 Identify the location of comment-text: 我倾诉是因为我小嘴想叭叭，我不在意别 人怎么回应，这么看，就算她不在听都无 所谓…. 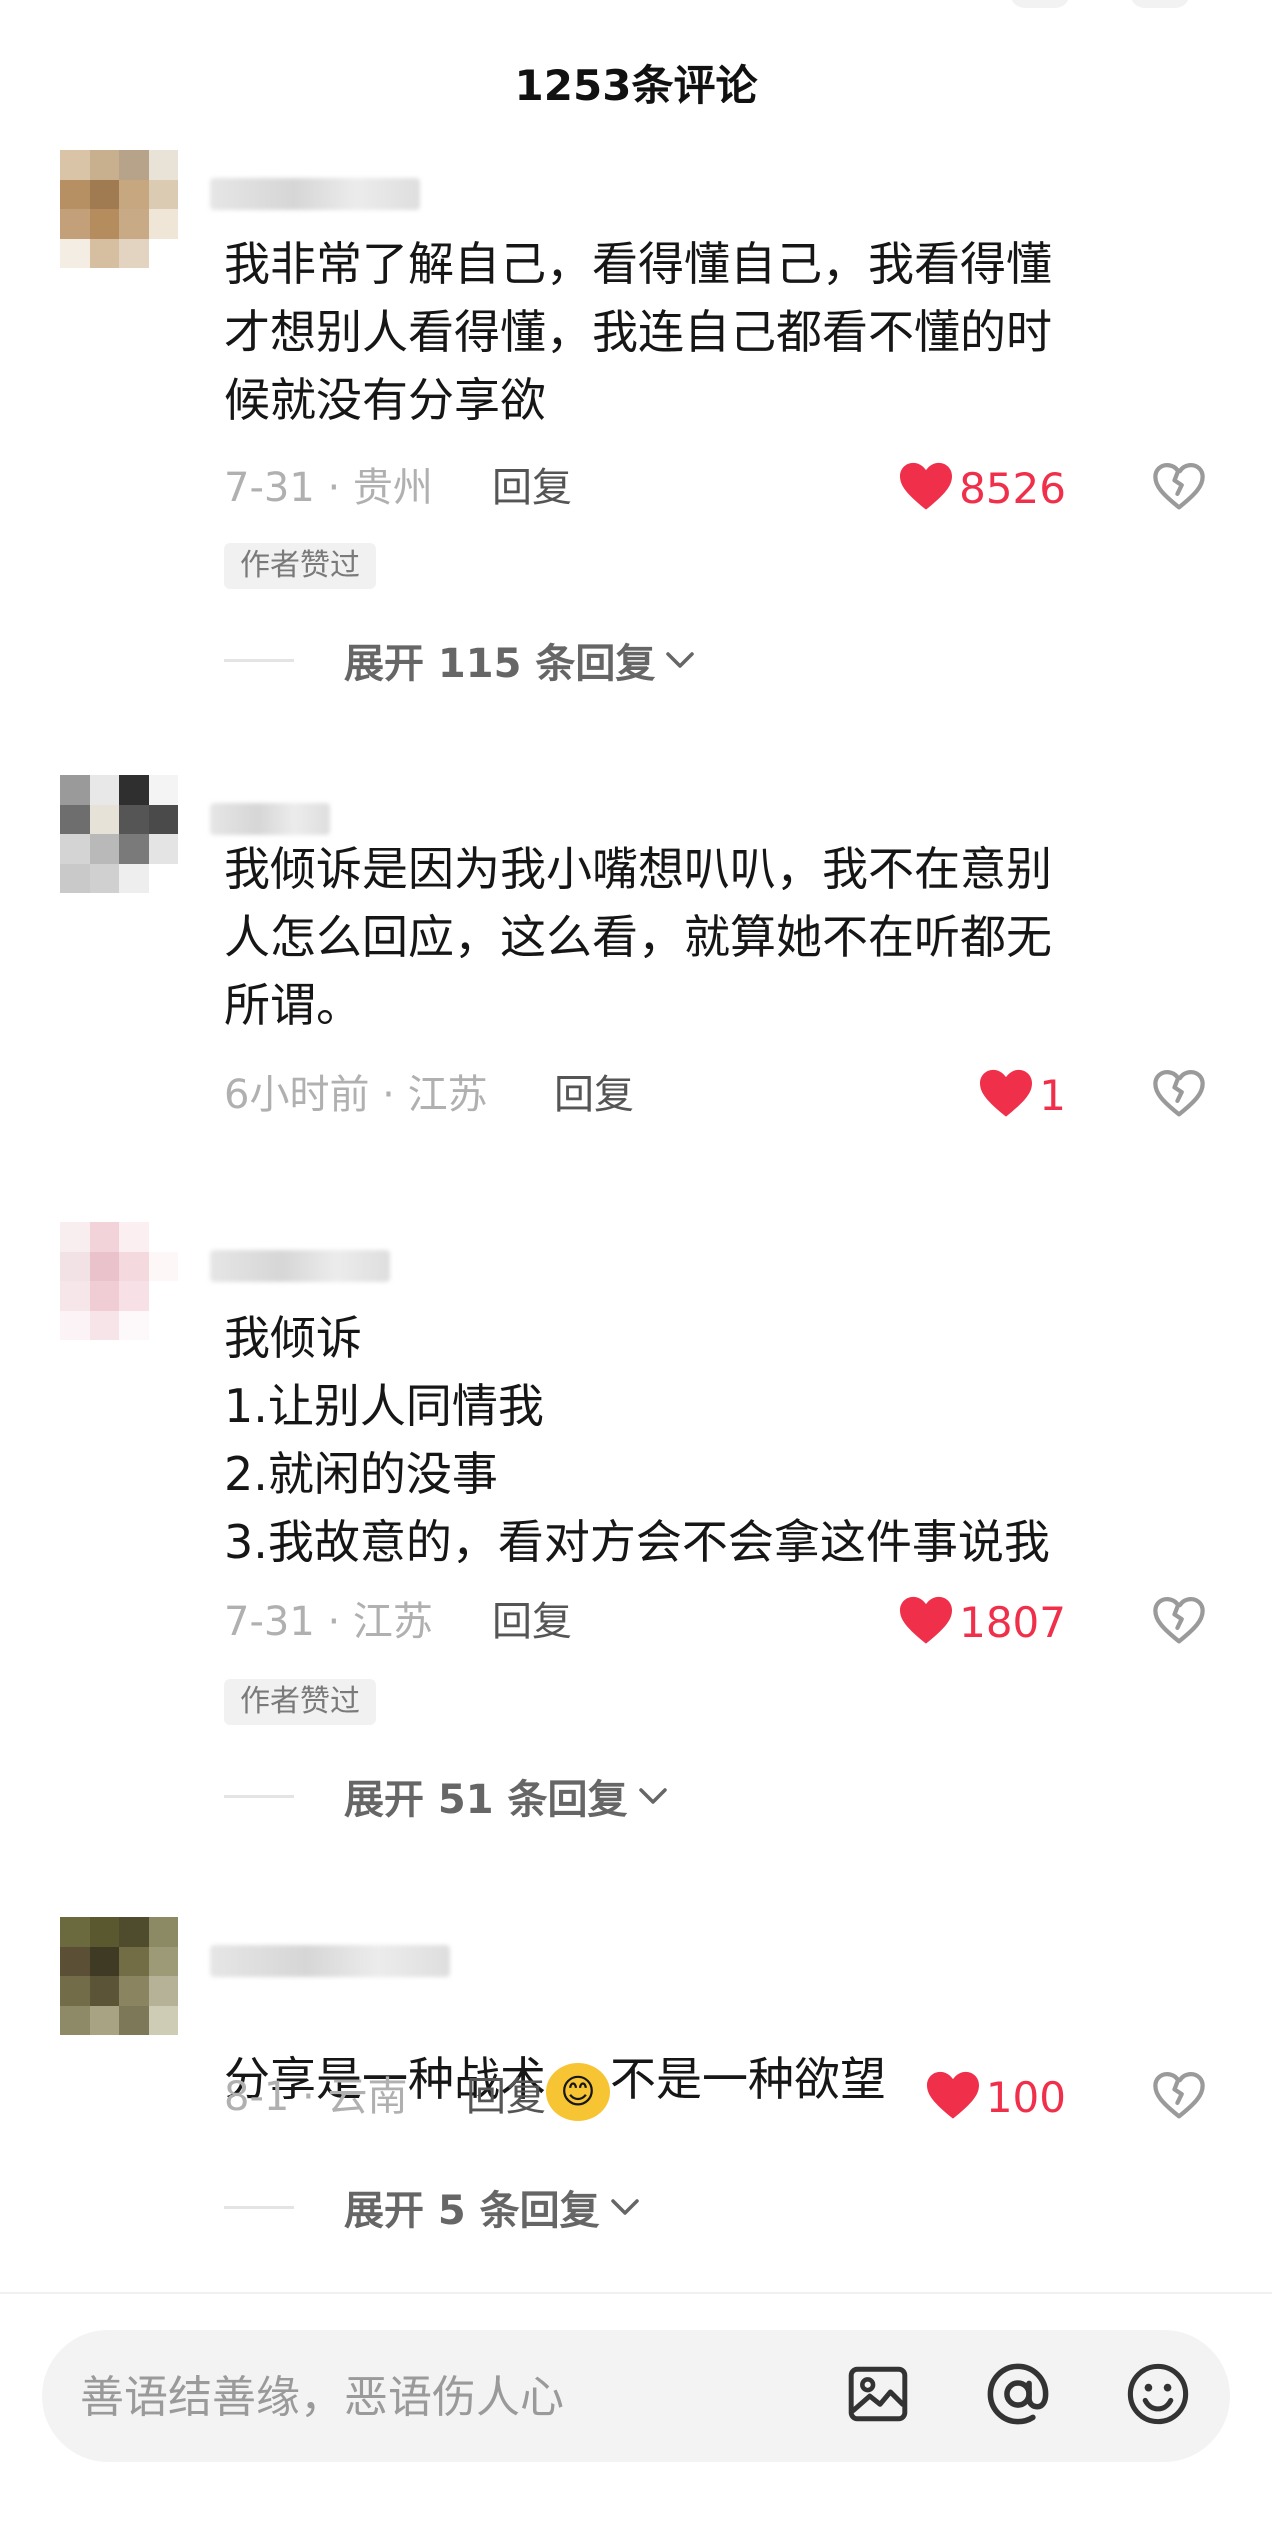
(638, 937).